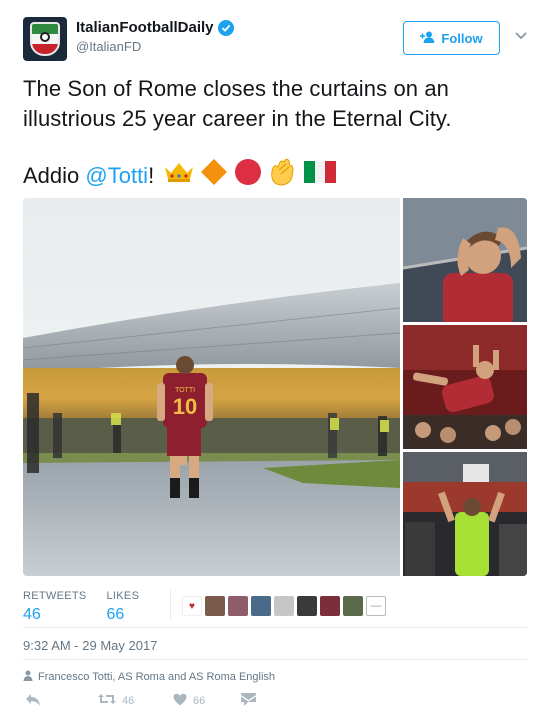 This screenshot has width=546, height=714. What do you see at coordinates (192, 606) in the screenshot?
I see `liker-avatar: ♥` at bounding box center [192, 606].